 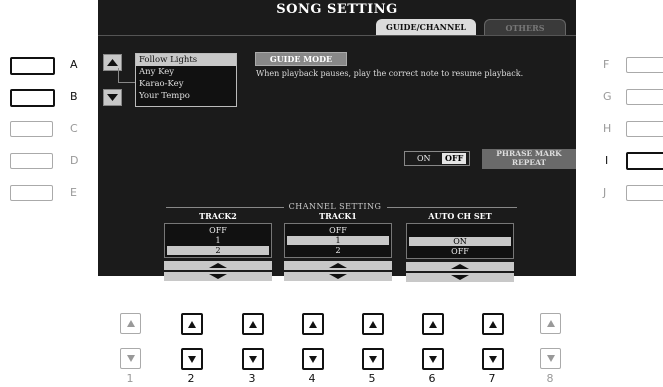 What do you see at coordinates (301, 59) in the screenshot?
I see `guide-mode-label: GUIDE MODE` at bounding box center [301, 59].